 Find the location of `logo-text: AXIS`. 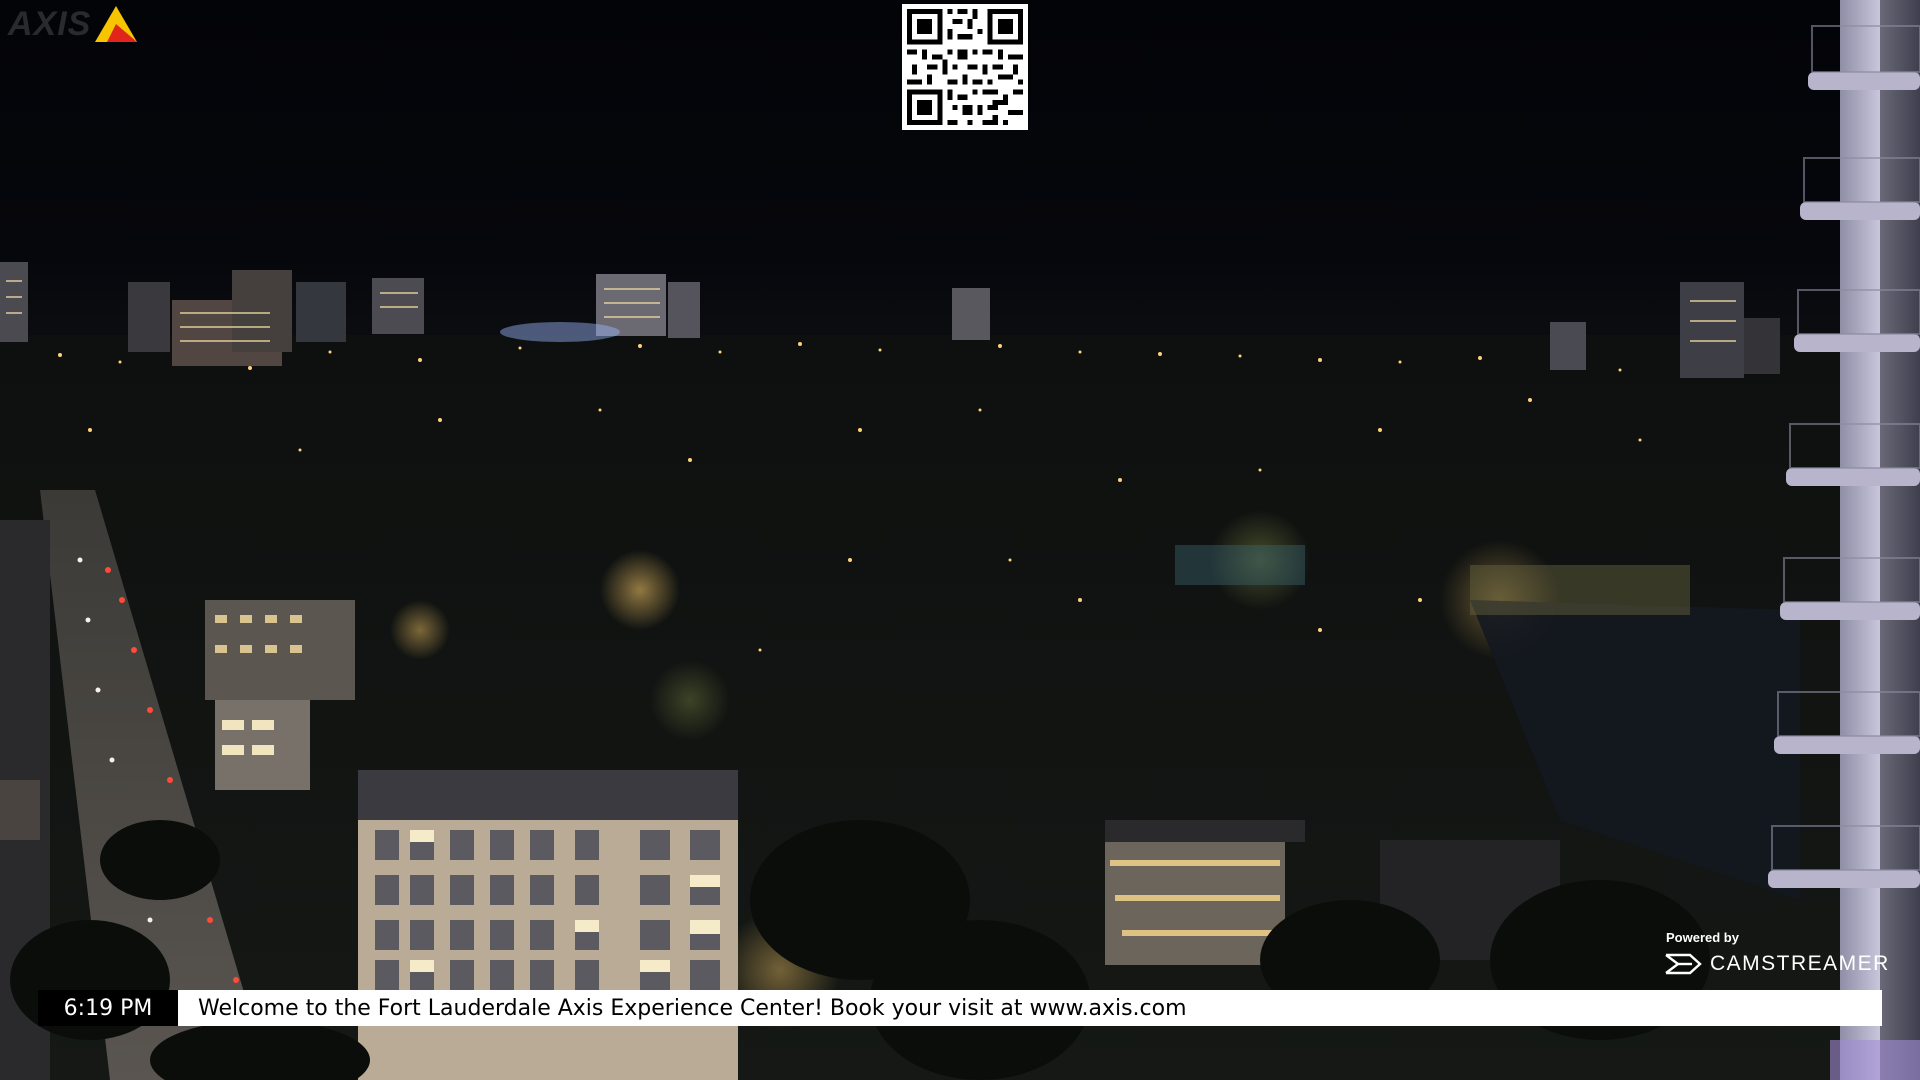

logo-text: AXIS is located at coordinates (50, 24).